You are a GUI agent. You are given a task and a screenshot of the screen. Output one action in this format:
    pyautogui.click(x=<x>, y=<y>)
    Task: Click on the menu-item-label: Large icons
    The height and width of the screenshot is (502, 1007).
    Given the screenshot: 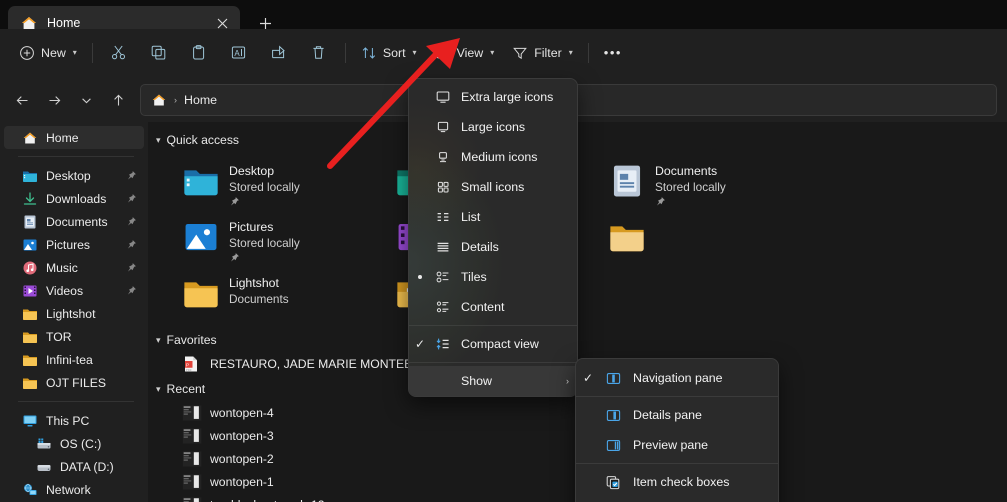 What is the action you would take?
    pyautogui.click(x=493, y=127)
    